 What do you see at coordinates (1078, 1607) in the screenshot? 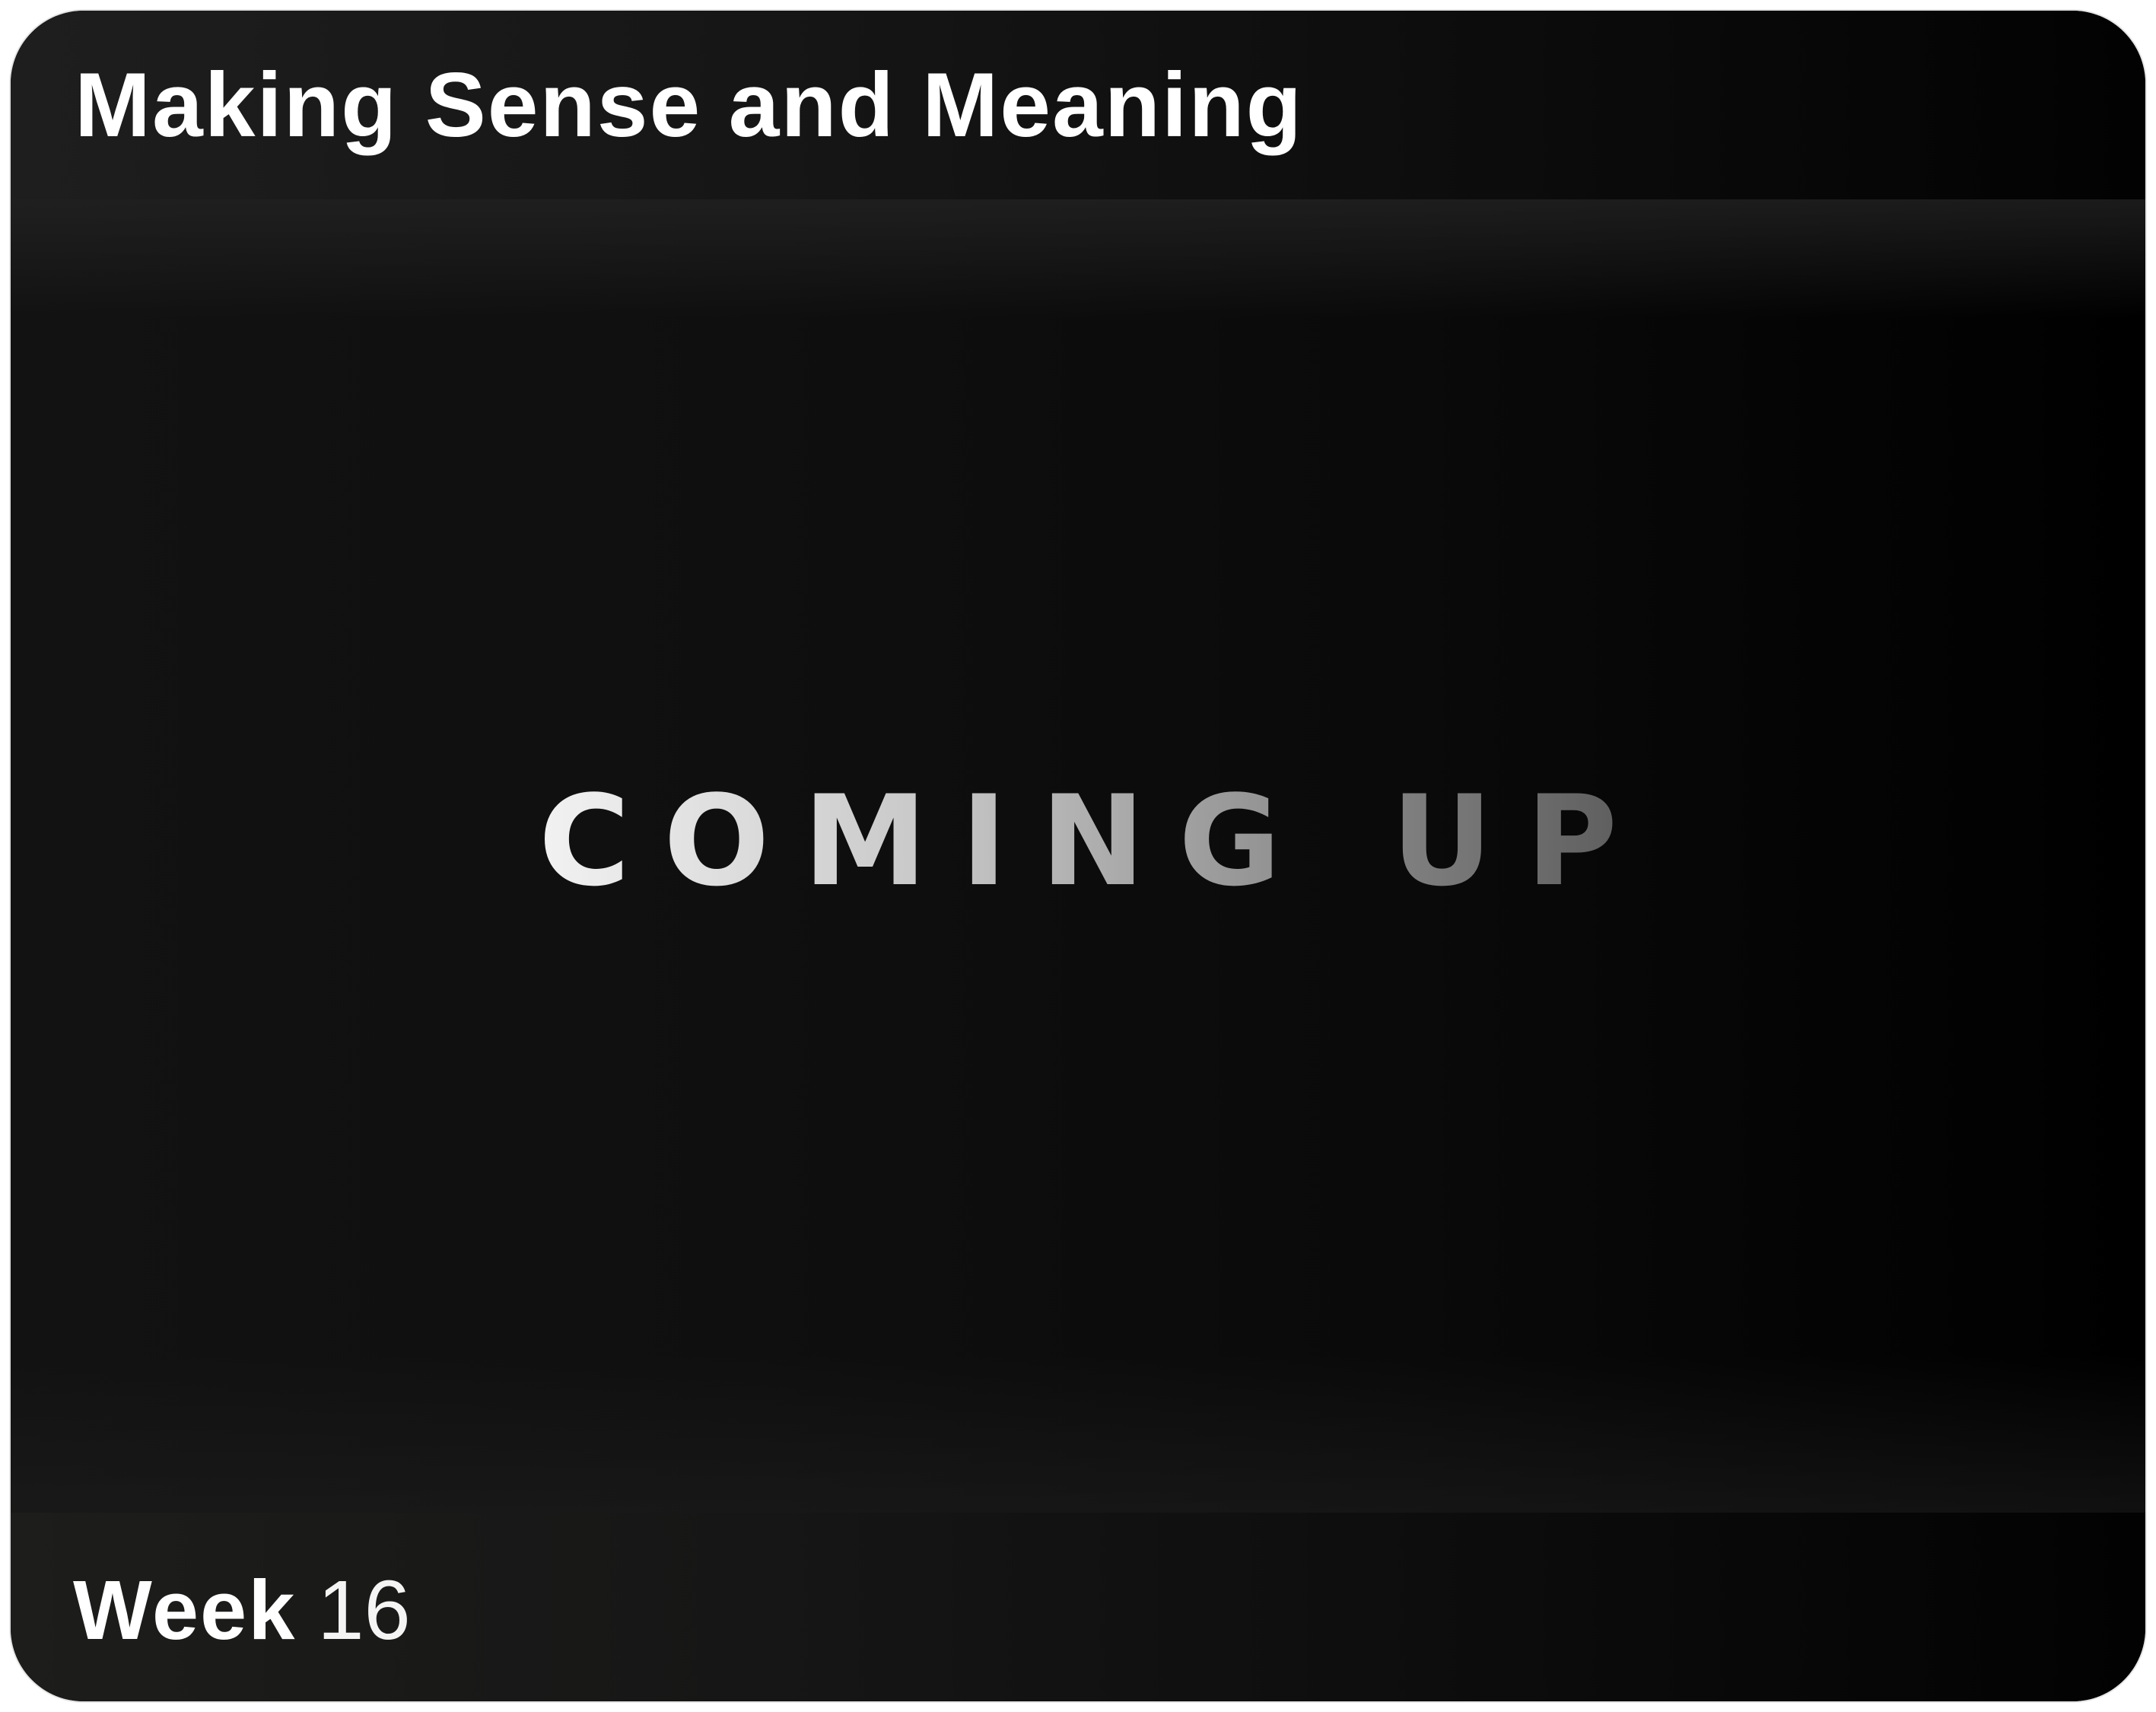
I see `card-footer: Week 16` at bounding box center [1078, 1607].